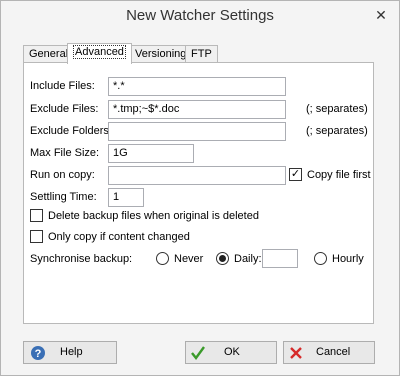 The image size is (400, 376). I want to click on radio-selected-dot, so click(222, 258).